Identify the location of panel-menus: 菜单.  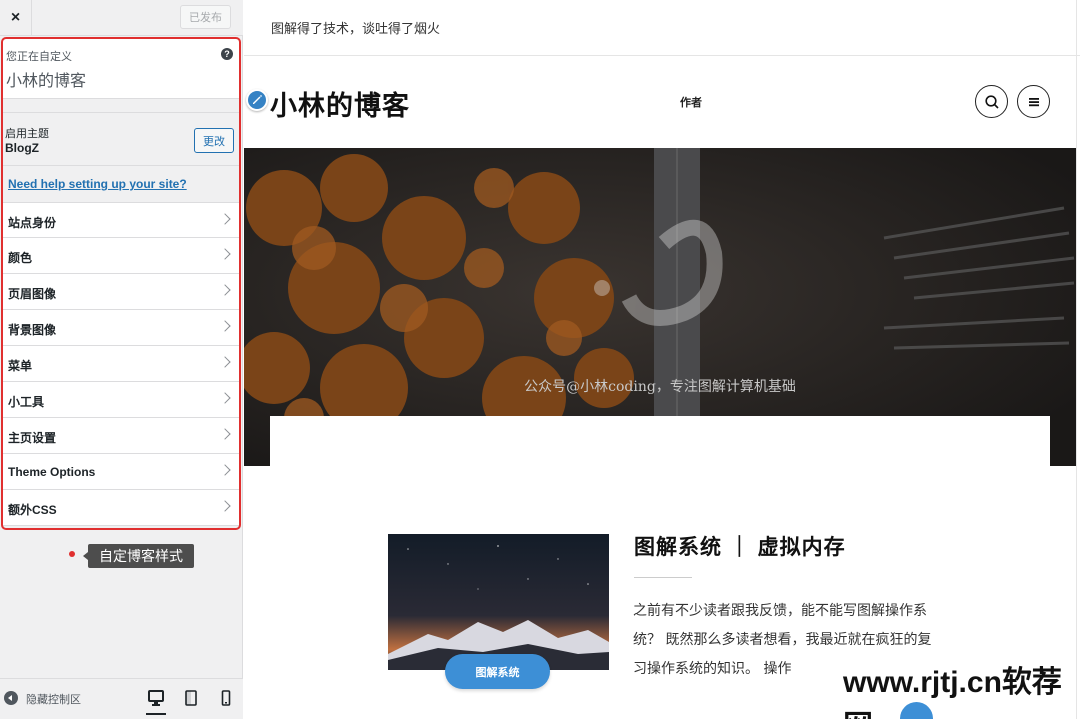
(121, 364).